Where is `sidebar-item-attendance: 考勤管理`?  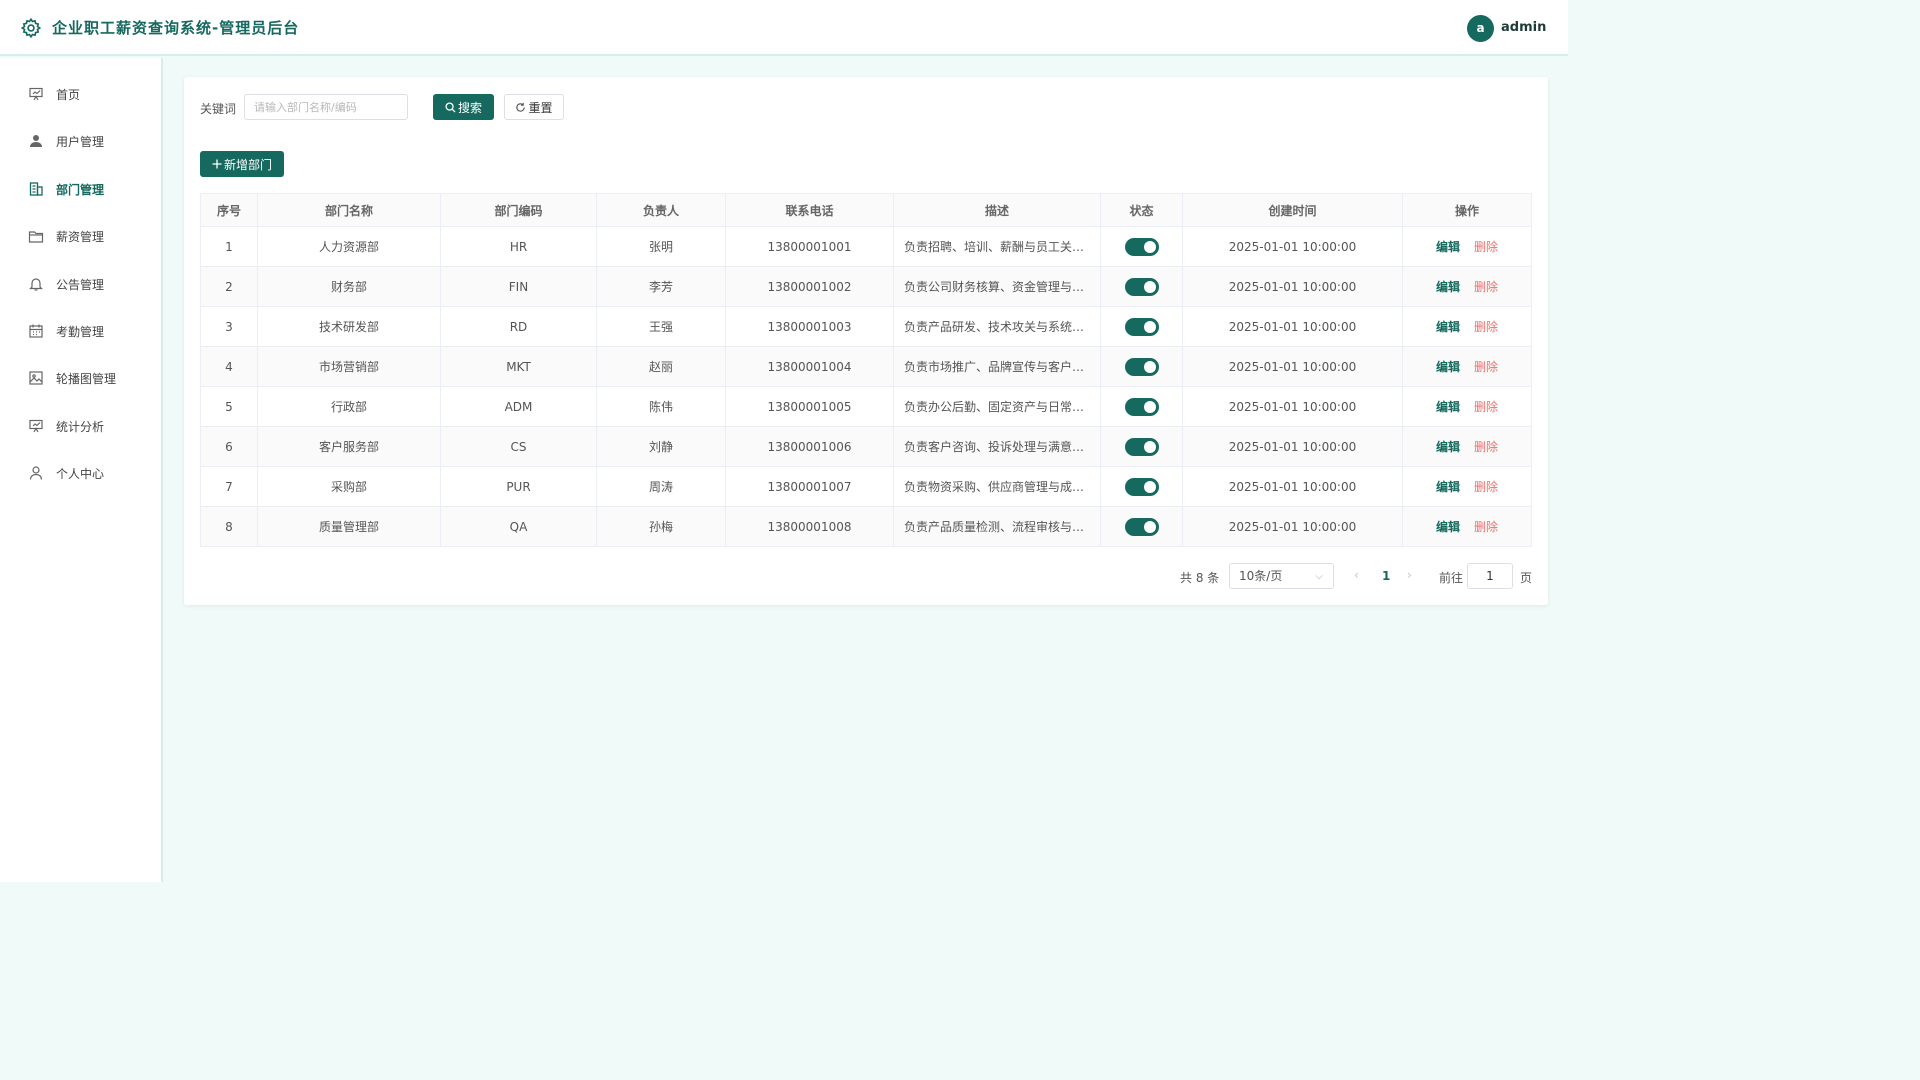 sidebar-item-attendance: 考勤管理 is located at coordinates (80, 331).